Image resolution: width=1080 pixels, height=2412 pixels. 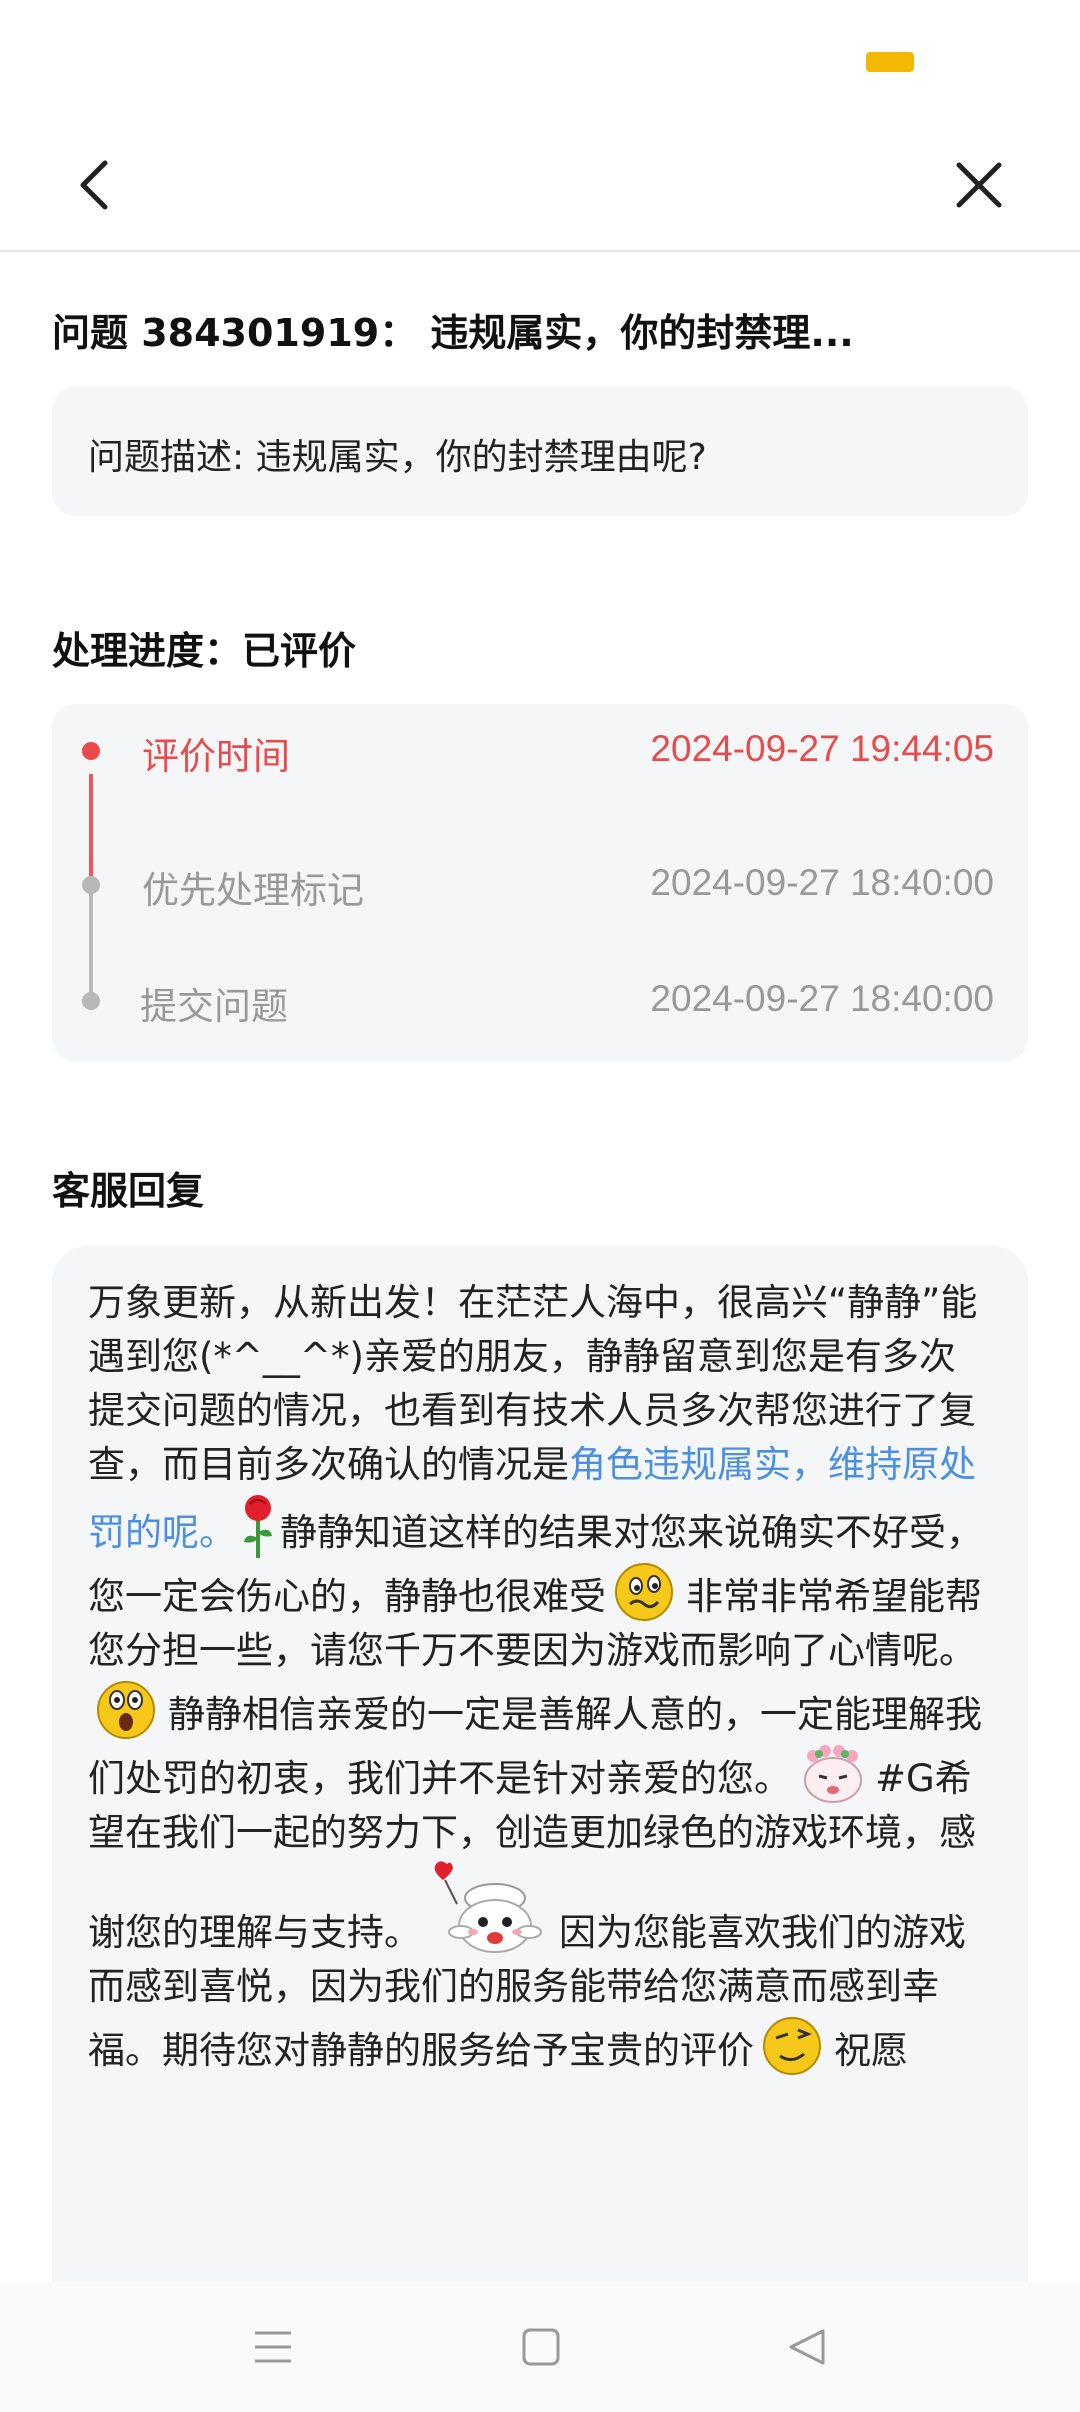 What do you see at coordinates (204, 651) in the screenshot?
I see `progress-title: 处理进度：已评价` at bounding box center [204, 651].